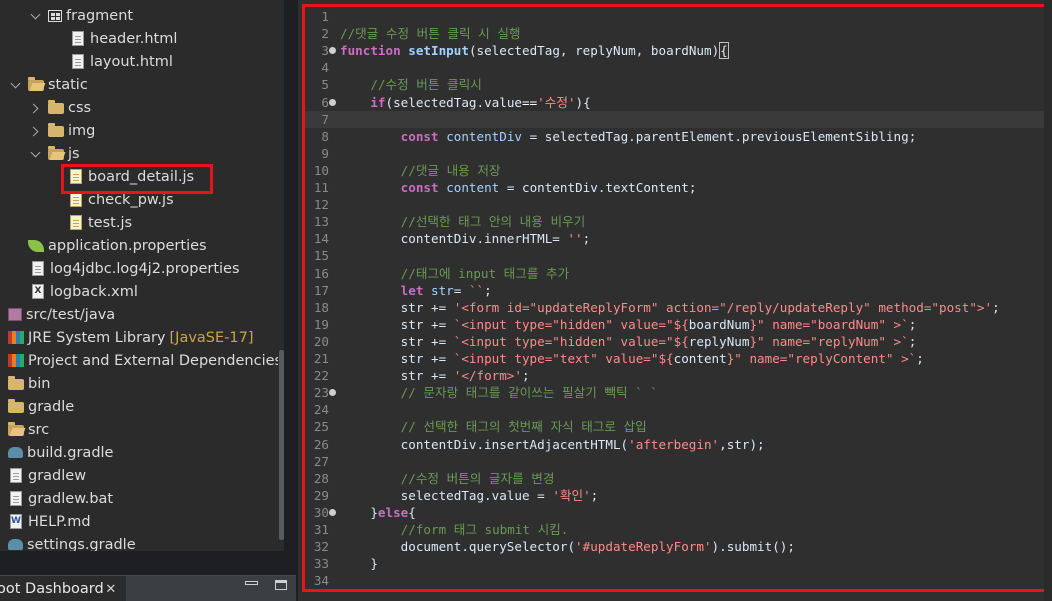 The width and height of the screenshot is (1052, 601). I want to click on code-line: 16 //태그에 input 태그를 추가, so click(675, 273).